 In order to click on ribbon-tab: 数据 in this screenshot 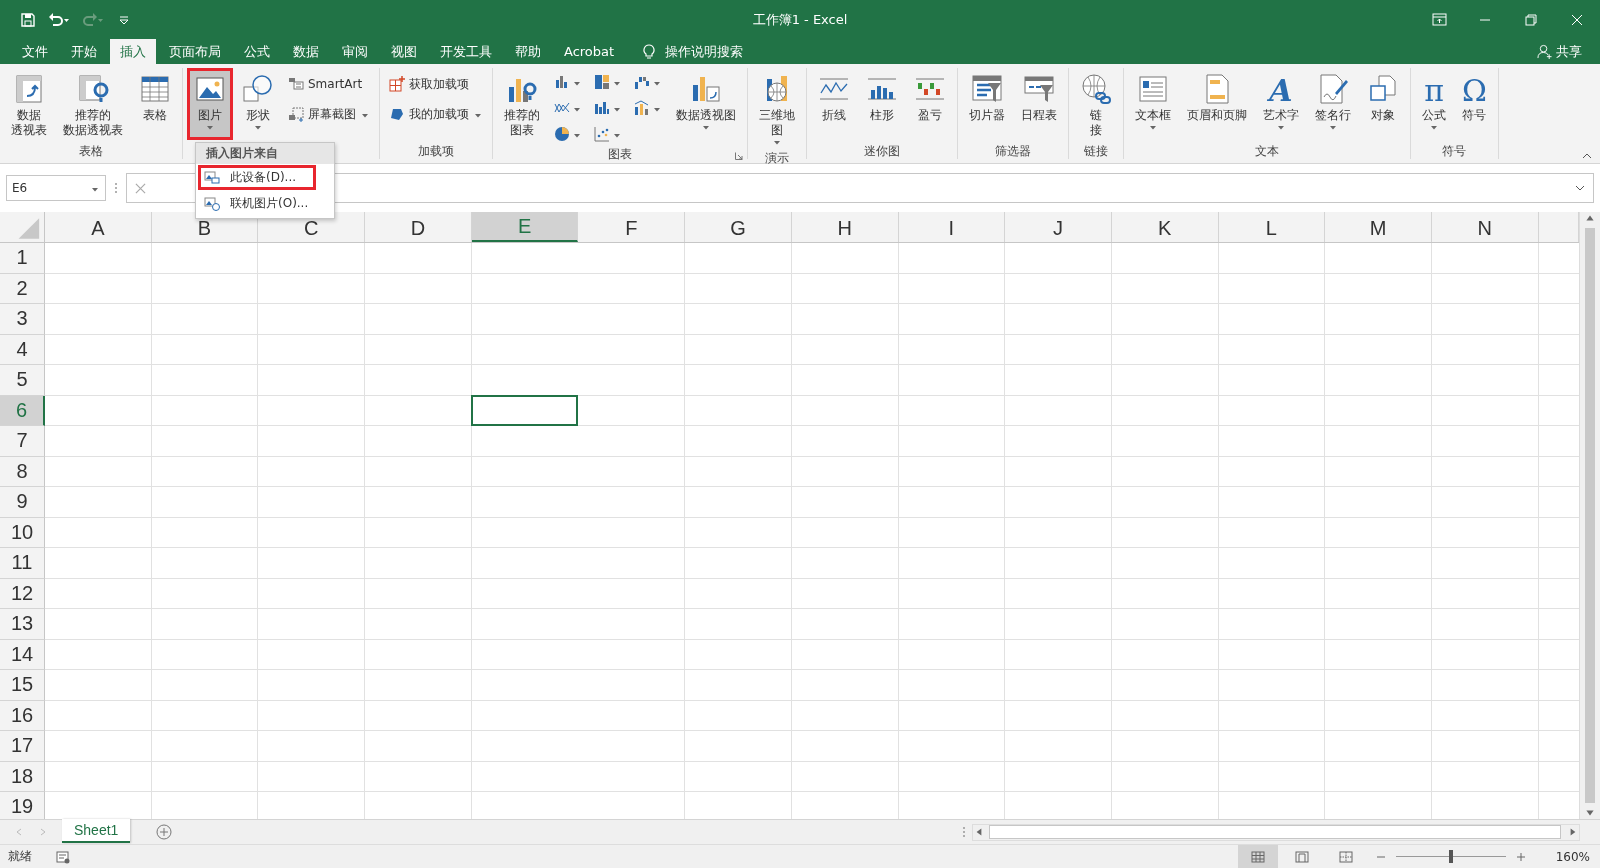, I will do `click(306, 51)`.